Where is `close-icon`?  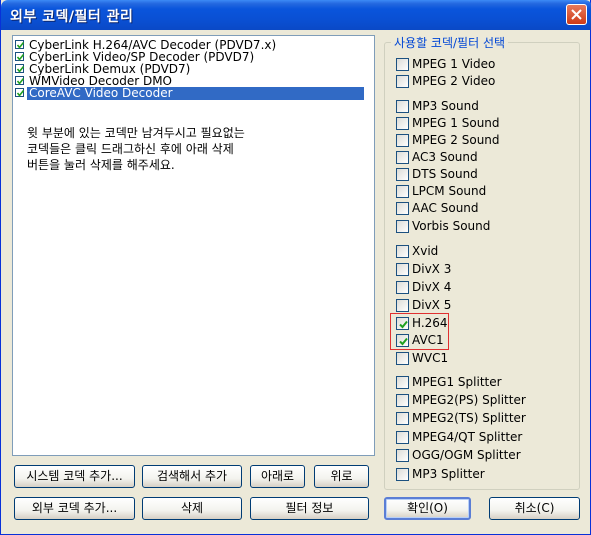 close-icon is located at coordinates (576, 14).